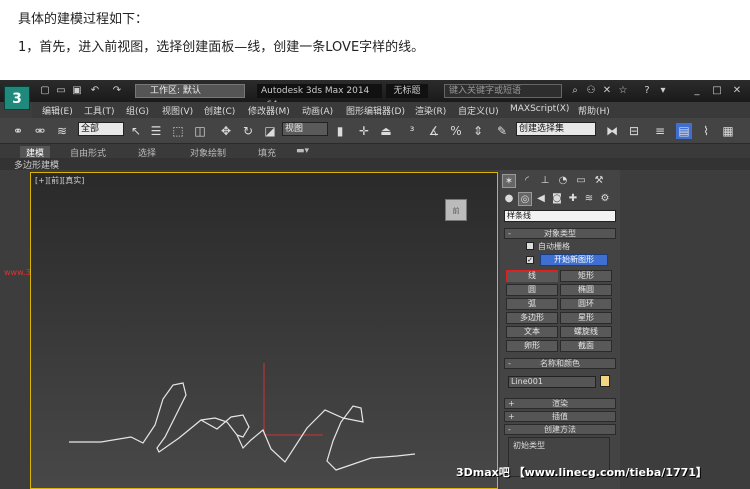 Image resolution: width=750 pixels, height=489 pixels. Describe the element at coordinates (386, 131) in the screenshot. I see `keyboard-shortcut-icon: ⏏` at that location.